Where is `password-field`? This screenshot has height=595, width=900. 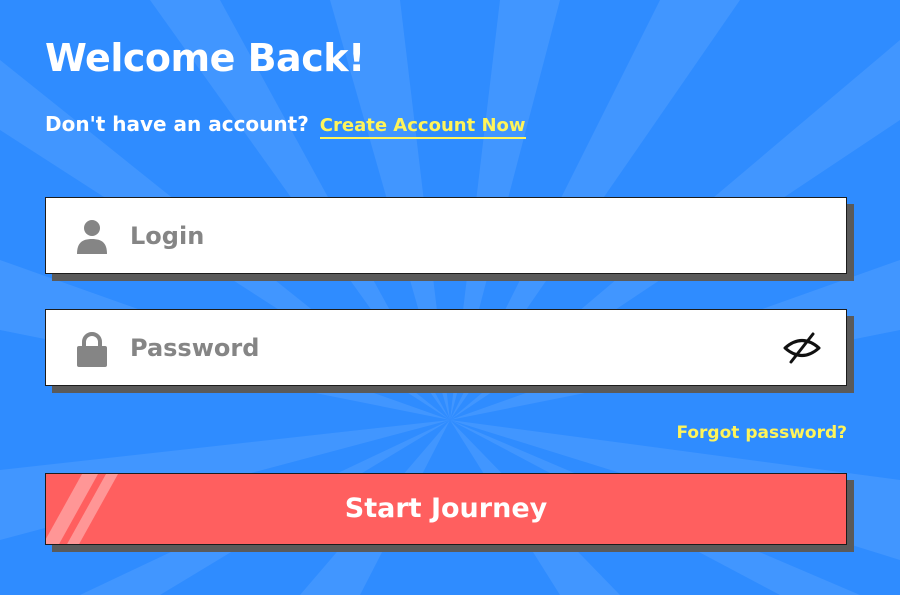
password-field is located at coordinates (446, 347).